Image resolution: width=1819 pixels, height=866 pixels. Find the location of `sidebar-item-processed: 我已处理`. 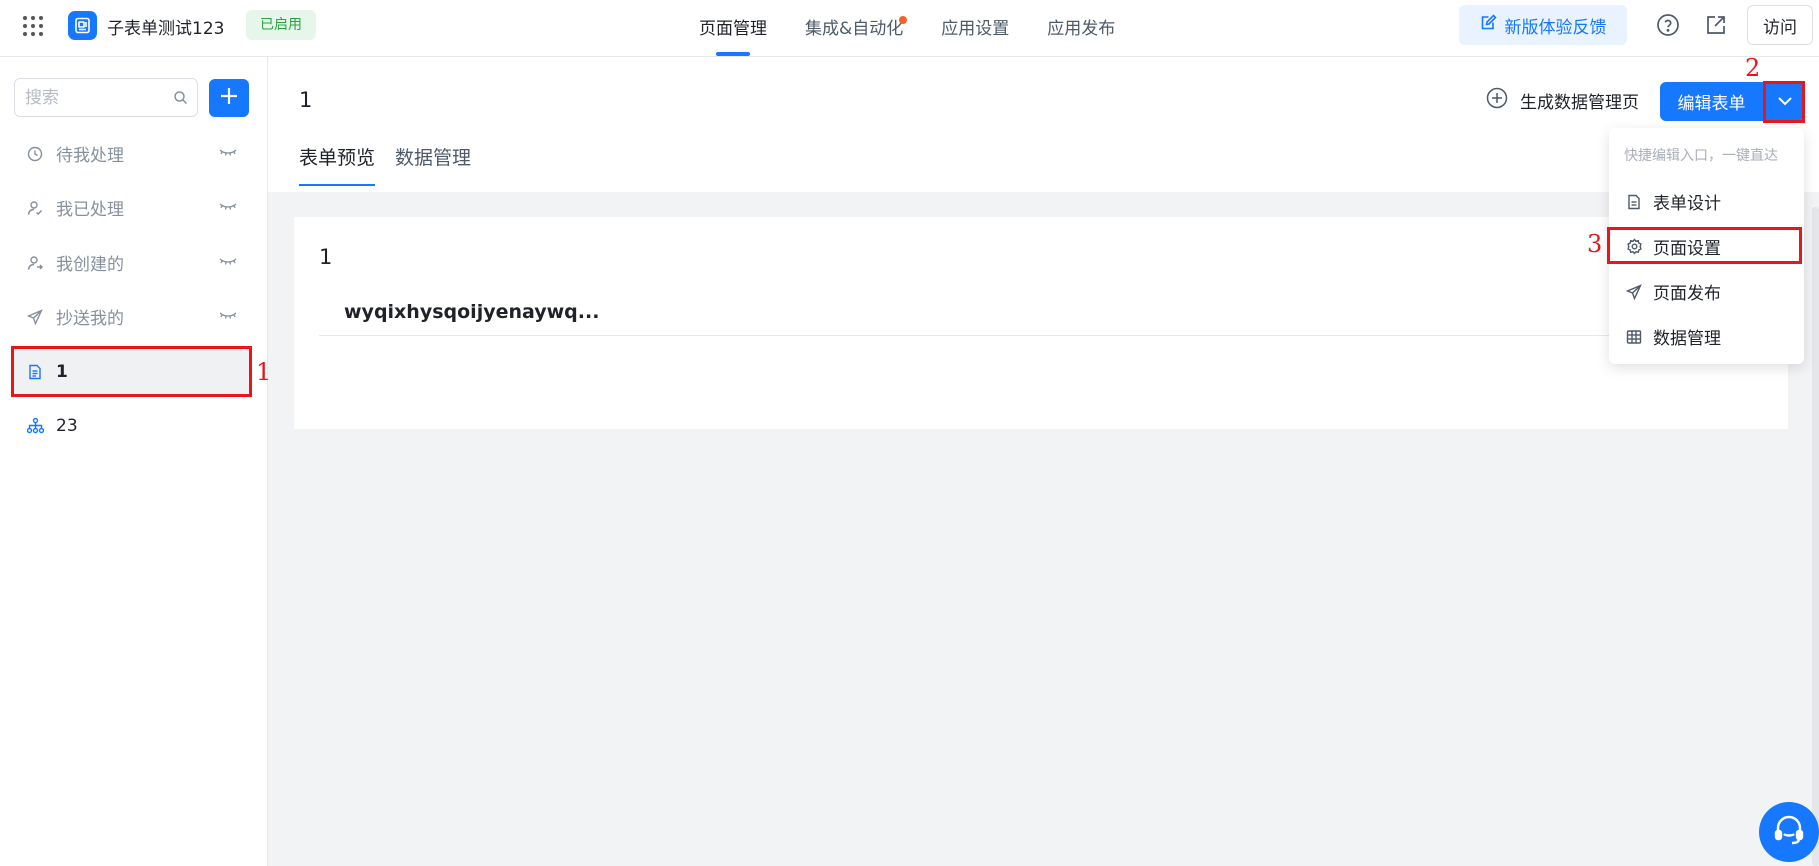

sidebar-item-processed: 我已处理 is located at coordinates (132, 207).